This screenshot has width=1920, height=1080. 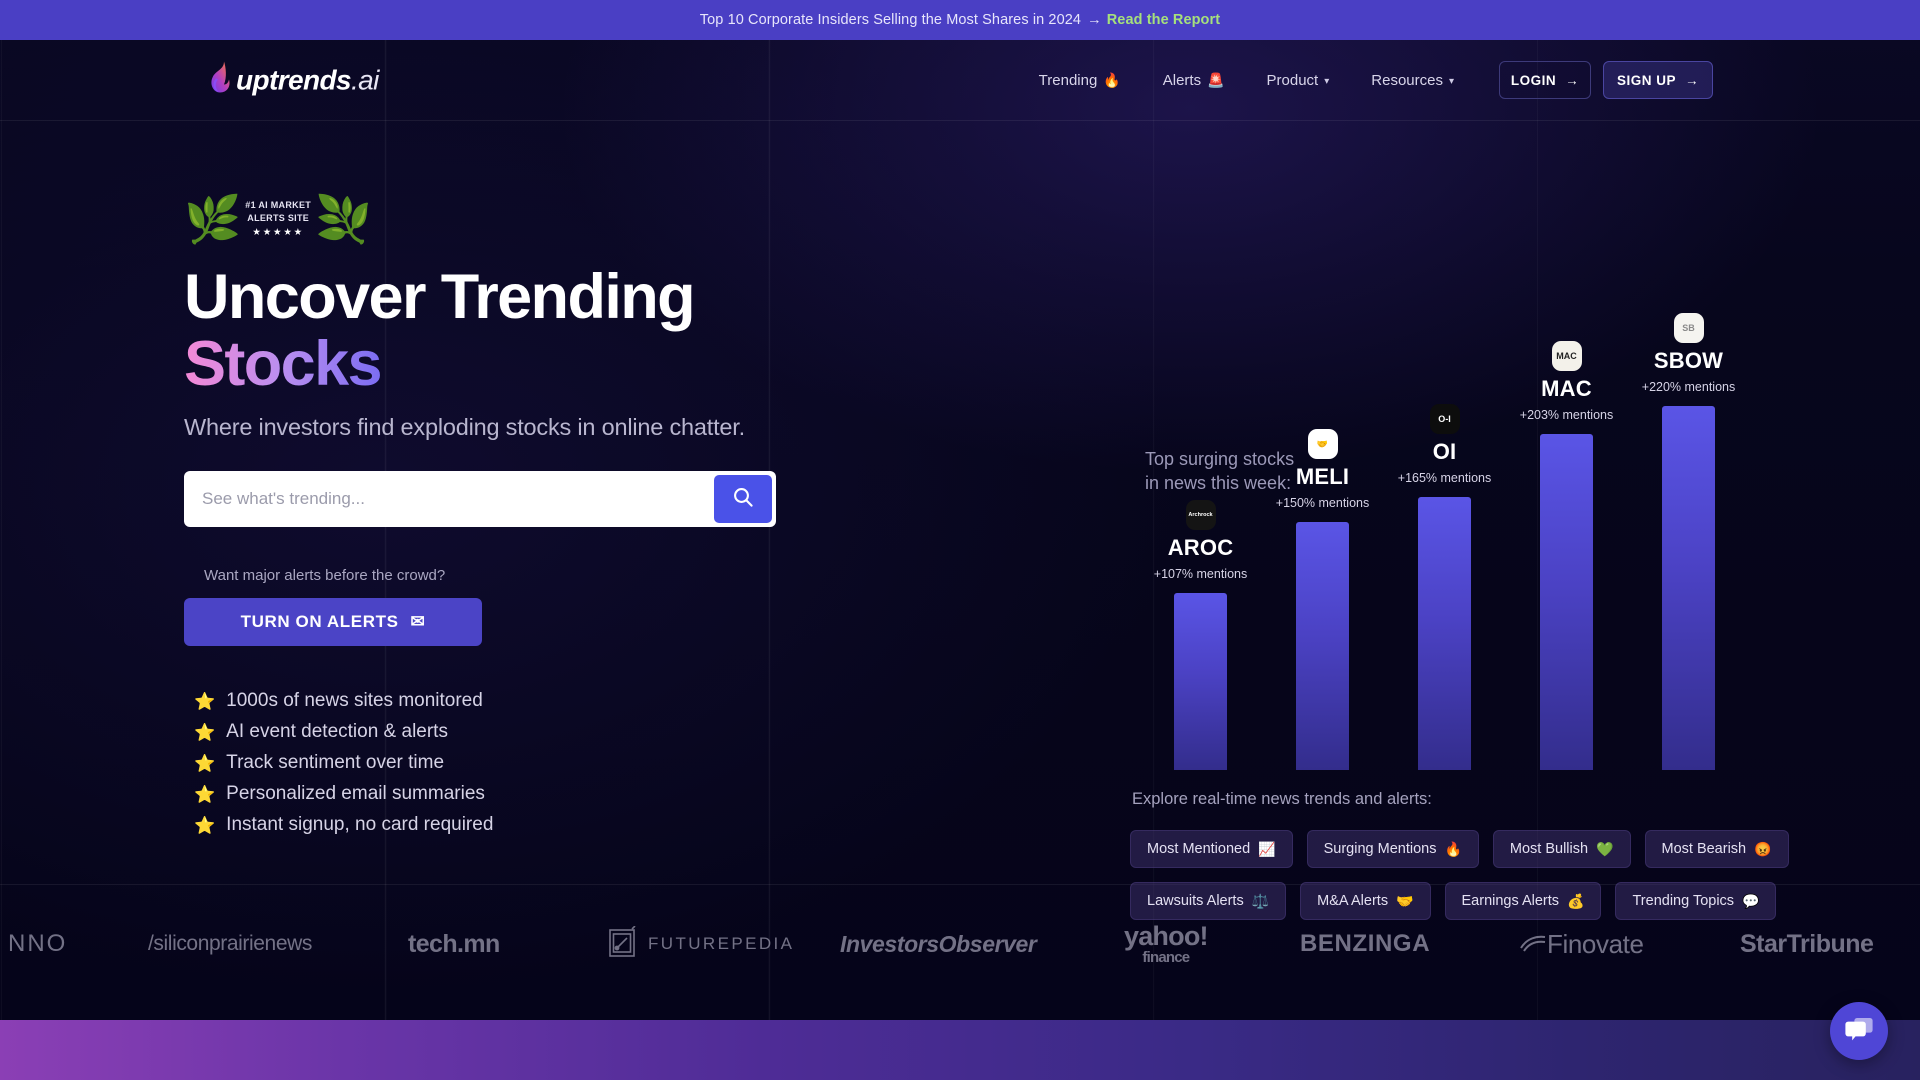 I want to click on company-logo-icon: 🤝, so click(x=1322, y=444).